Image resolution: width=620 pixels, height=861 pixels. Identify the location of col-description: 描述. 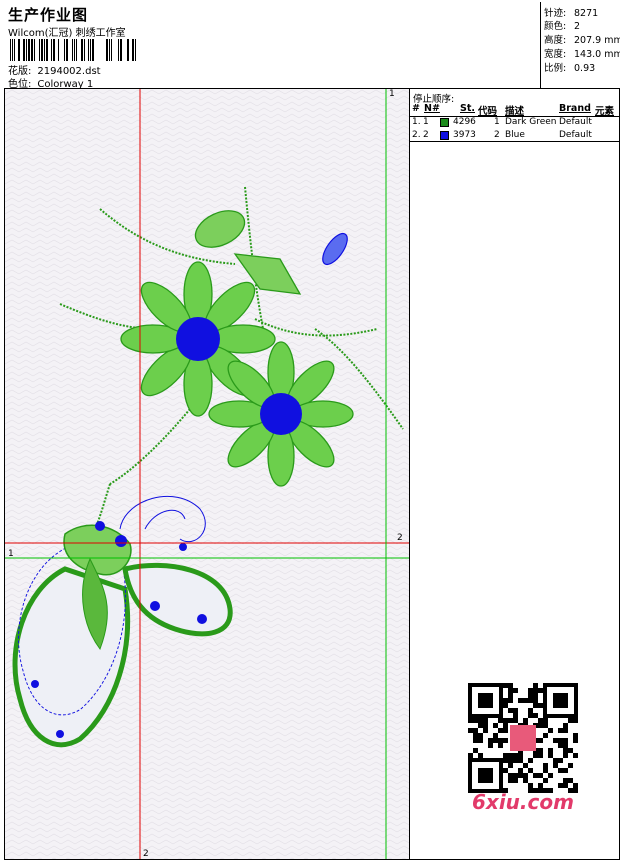
(515, 111).